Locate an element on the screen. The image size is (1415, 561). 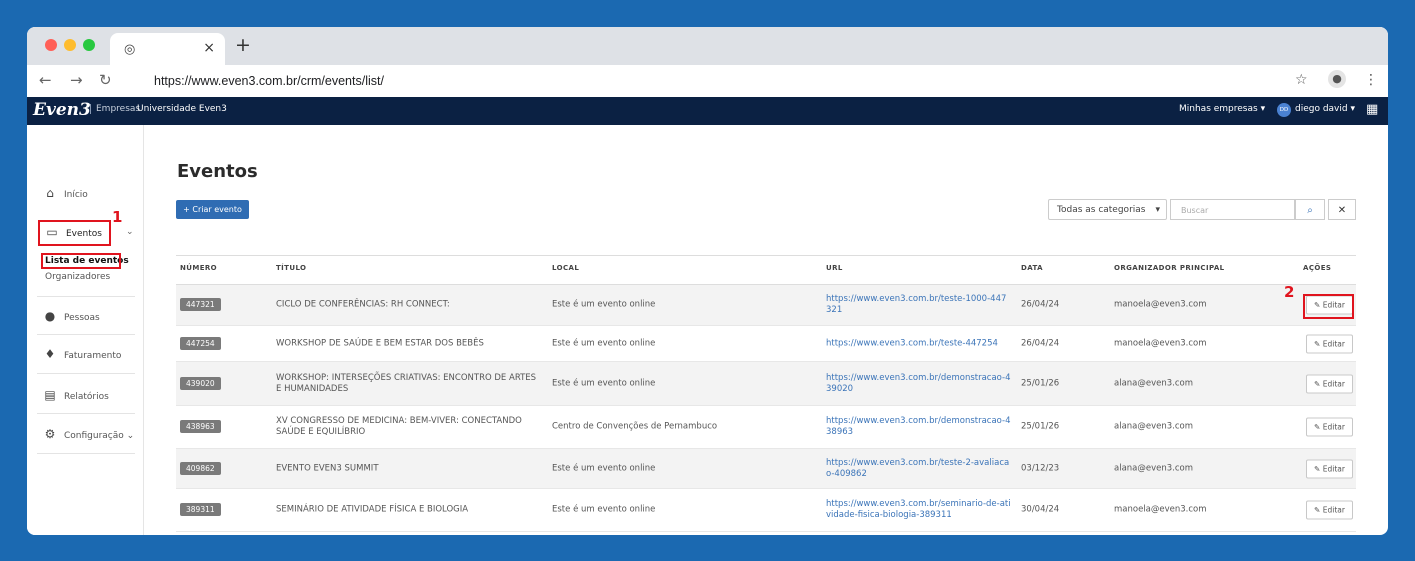
user-avatar: DD is located at coordinates (1284, 110).